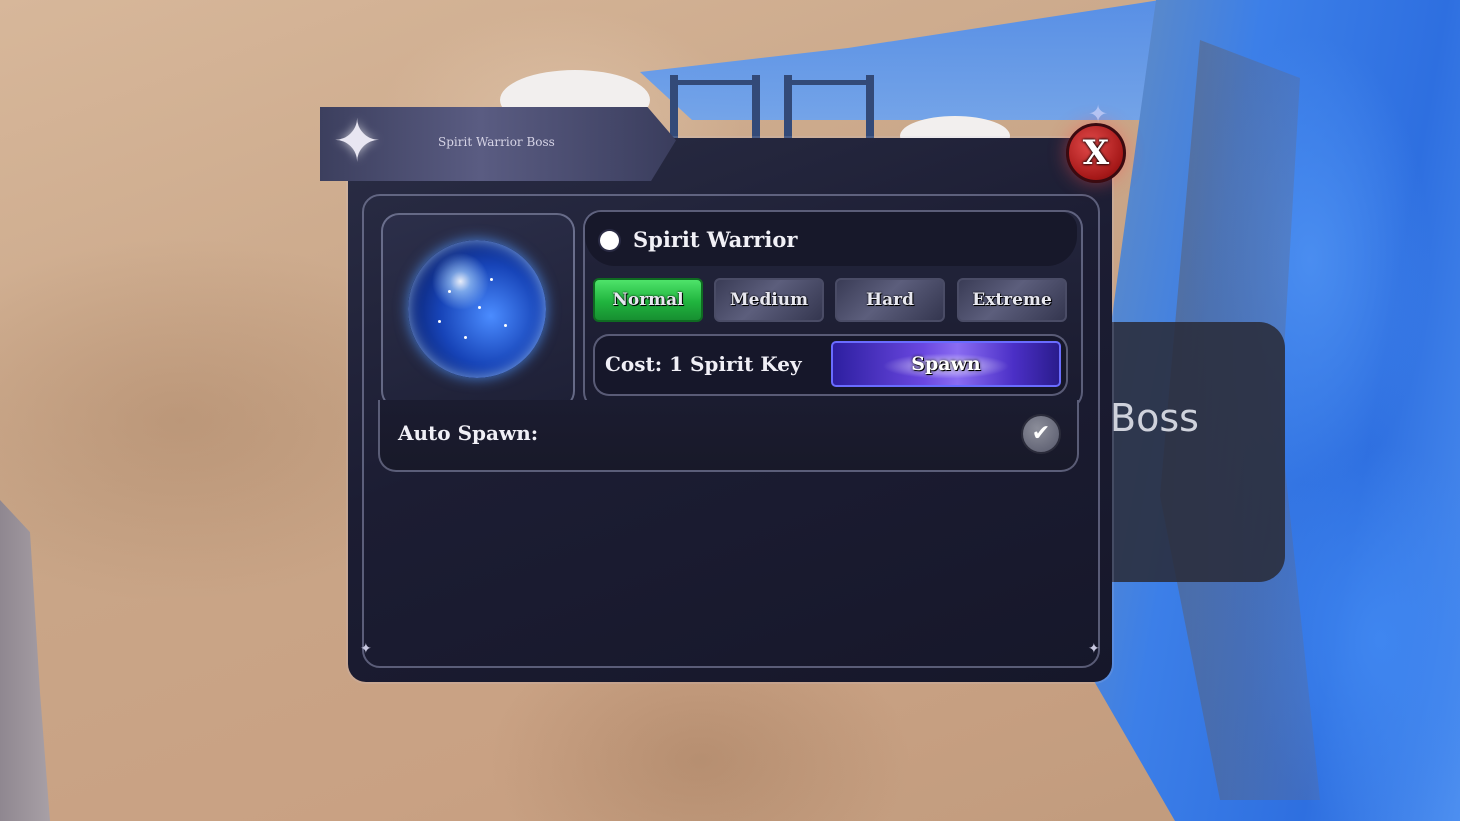 The height and width of the screenshot is (821, 1460). Describe the element at coordinates (715, 239) in the screenshot. I see `boss-name: Spirit Warrior` at that location.